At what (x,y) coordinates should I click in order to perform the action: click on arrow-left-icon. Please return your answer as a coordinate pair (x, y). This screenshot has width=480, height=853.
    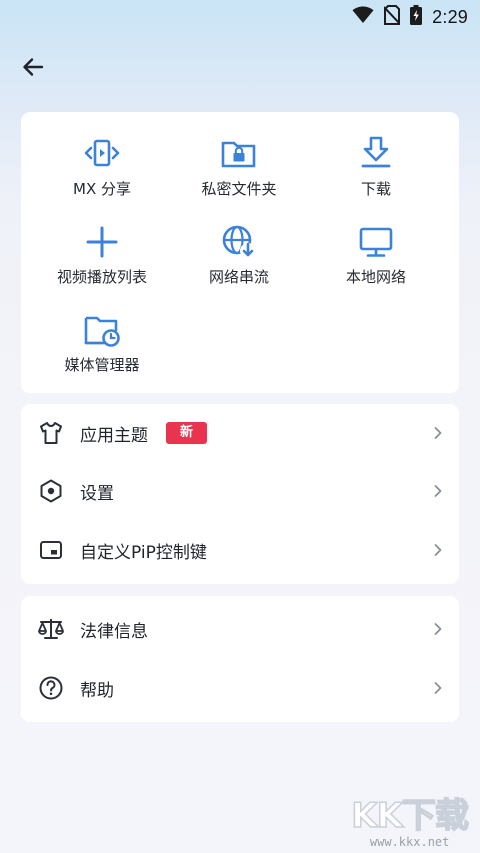
    Looking at the image, I should click on (33, 69).